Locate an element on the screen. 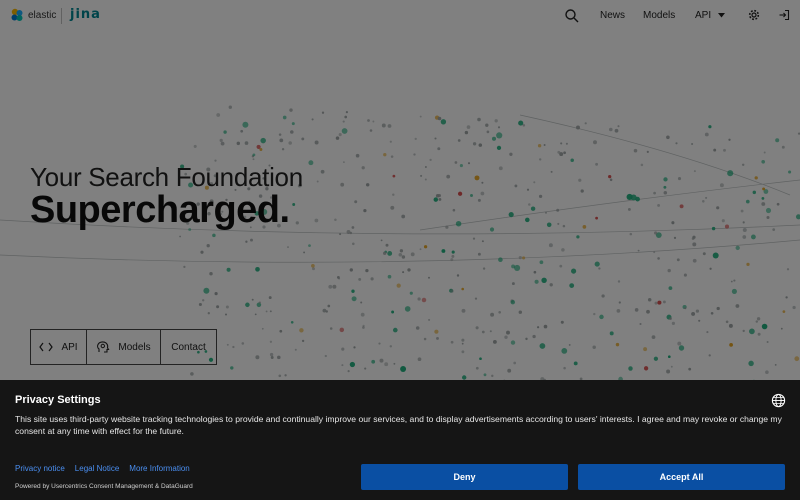 The height and width of the screenshot is (500, 800). privacy-notice-link: Privacy notice is located at coordinates (40, 468).